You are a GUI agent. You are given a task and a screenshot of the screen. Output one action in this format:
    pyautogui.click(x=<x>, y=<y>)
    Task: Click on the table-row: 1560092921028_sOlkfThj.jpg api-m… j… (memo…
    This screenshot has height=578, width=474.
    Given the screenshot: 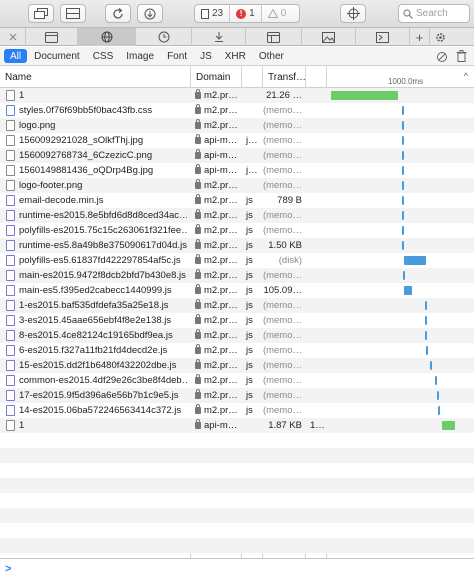 What is the action you would take?
    pyautogui.click(x=237, y=140)
    